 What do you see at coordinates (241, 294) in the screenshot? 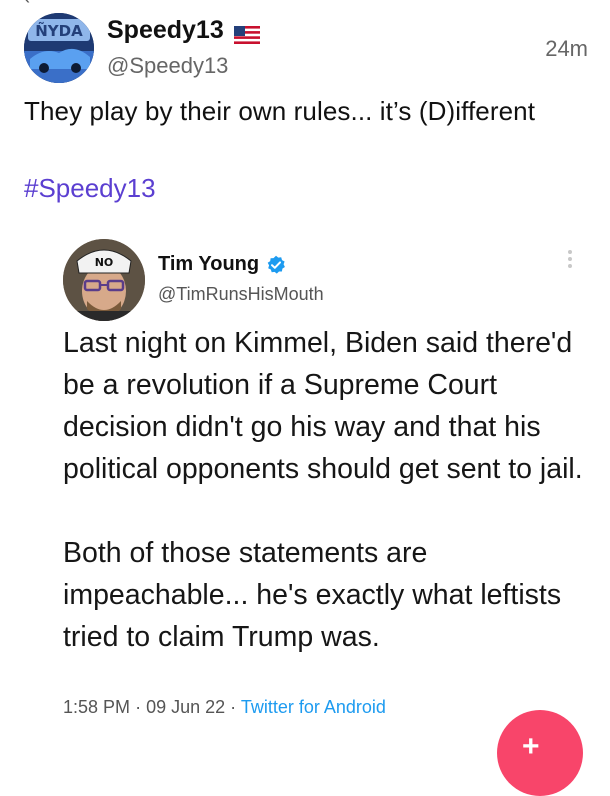
I see `tweet-author-handle: @TimRunsHisMouth` at bounding box center [241, 294].